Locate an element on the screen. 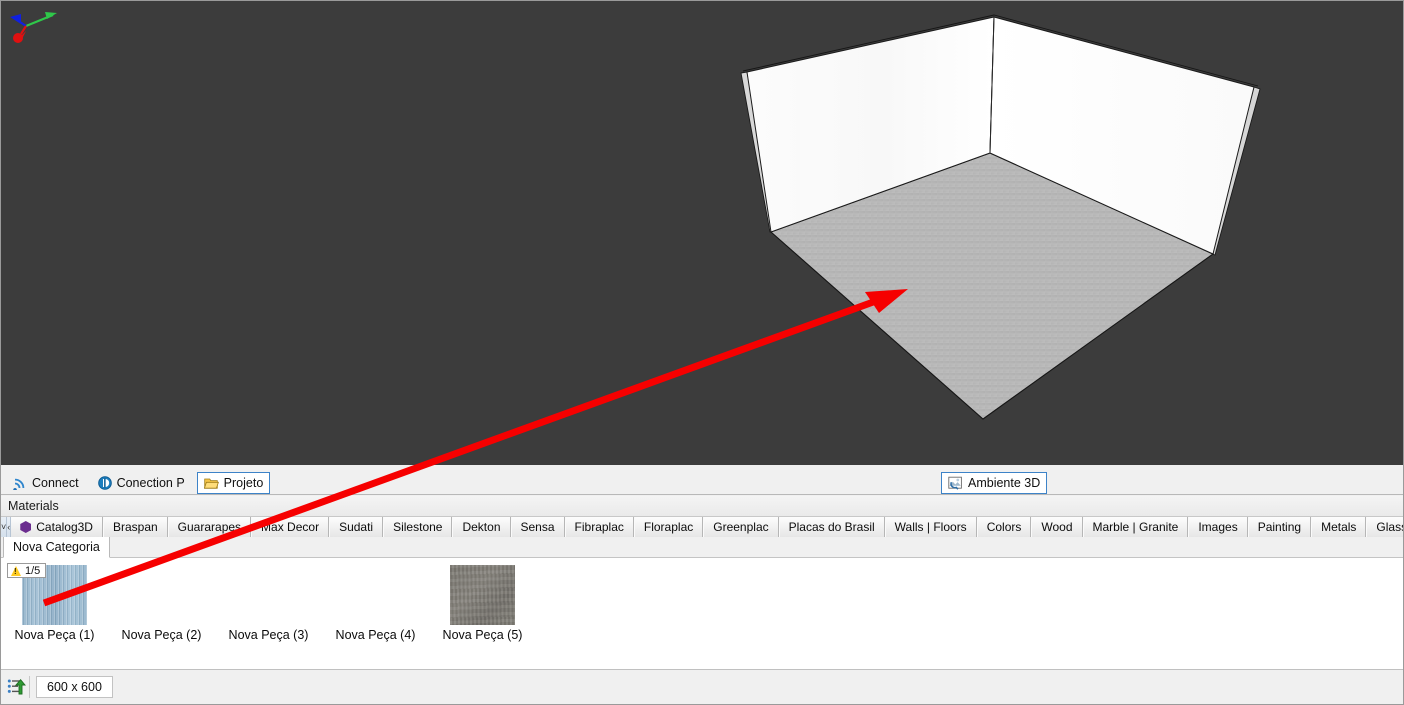  catalog-tab-label: Walls | Floors is located at coordinates (930, 527).